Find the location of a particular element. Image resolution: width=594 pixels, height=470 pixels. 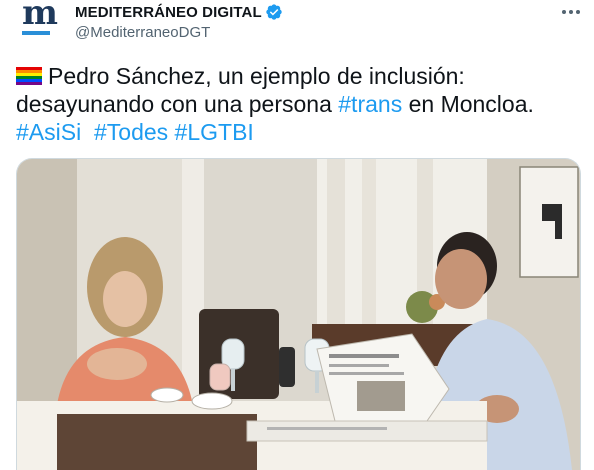

svg-text: m is located at coordinates (40, 16).